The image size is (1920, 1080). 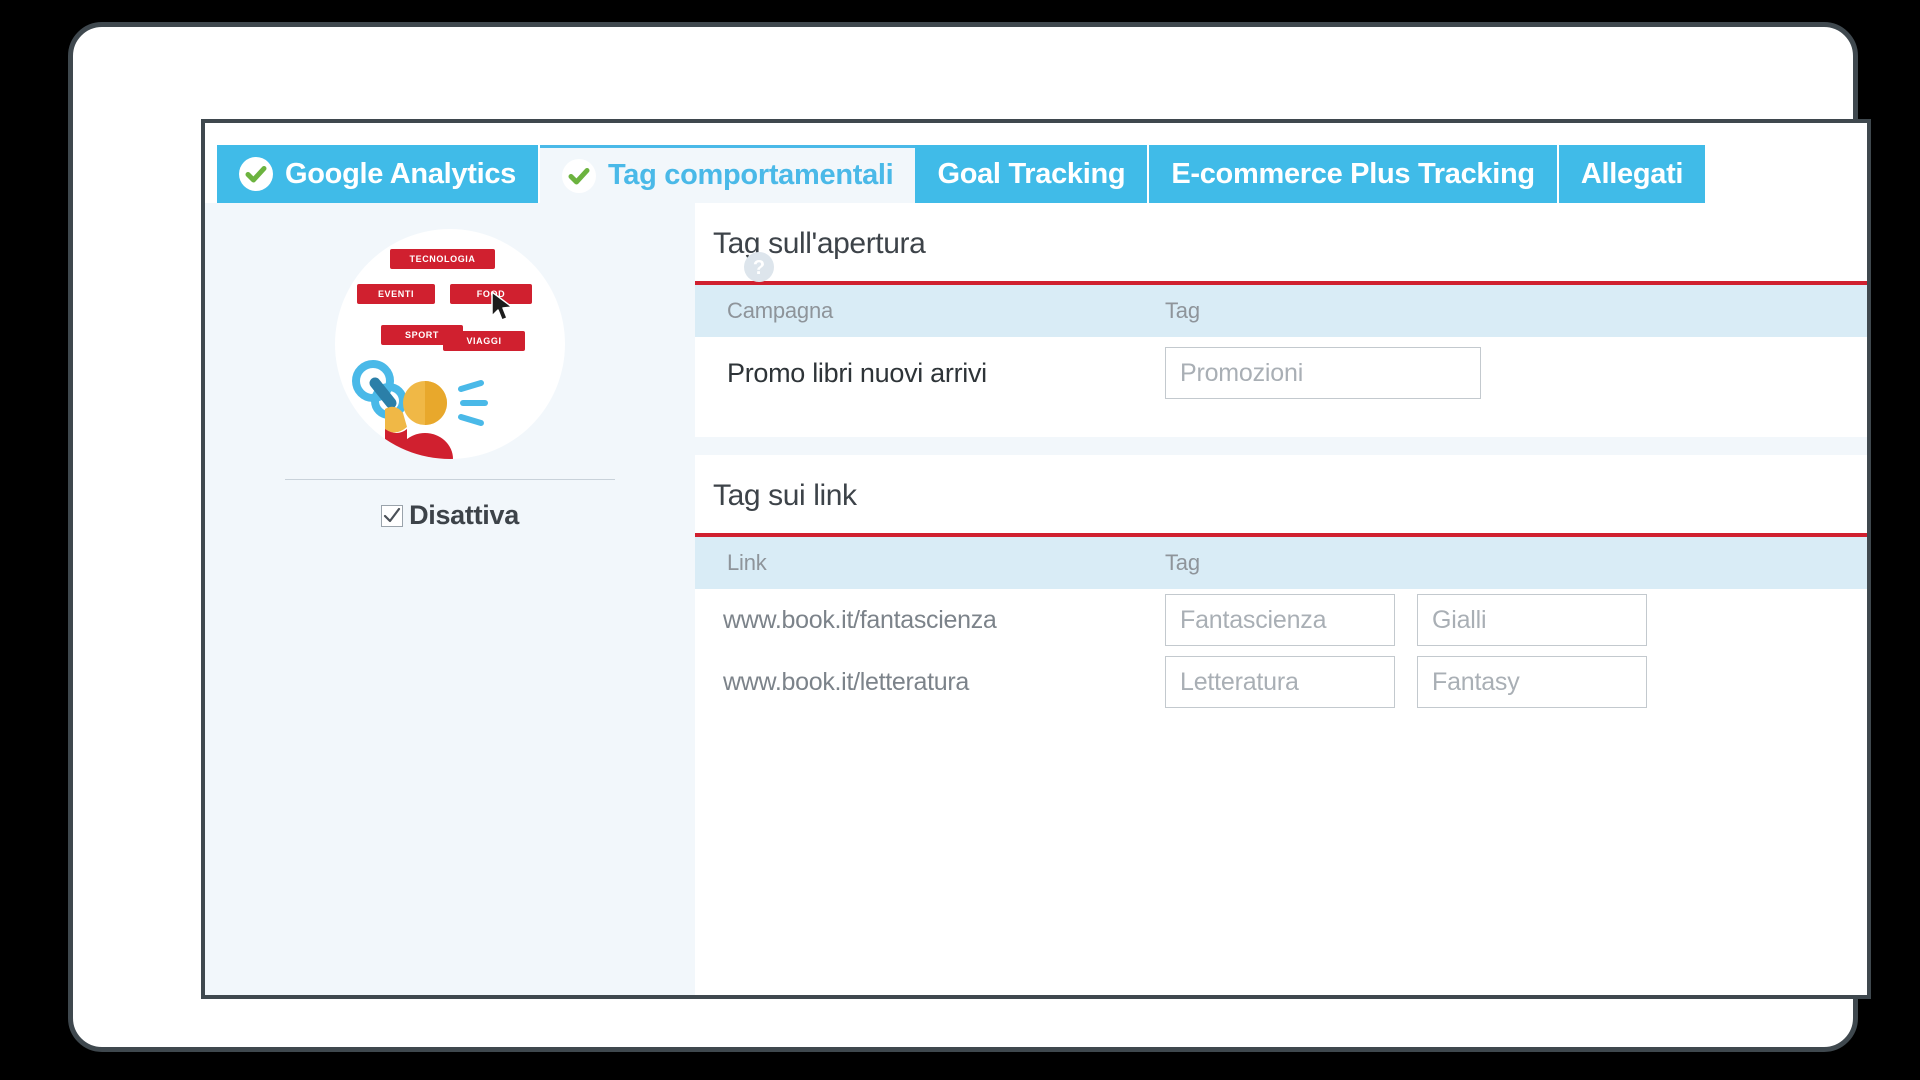 I want to click on table-header-row: Link Tag, so click(x=1281, y=561).